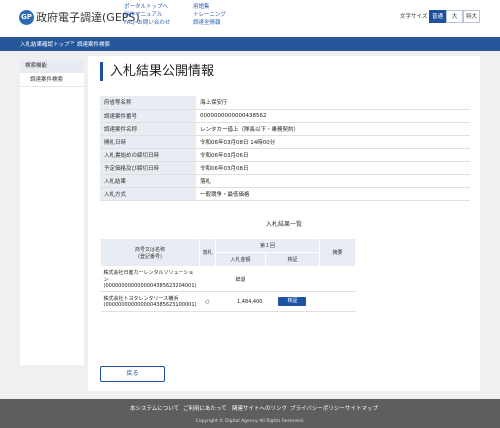 The image size is (500, 428). What do you see at coordinates (209, 23) in the screenshot?
I see `procurement-info-link: 調達全情報` at bounding box center [209, 23].